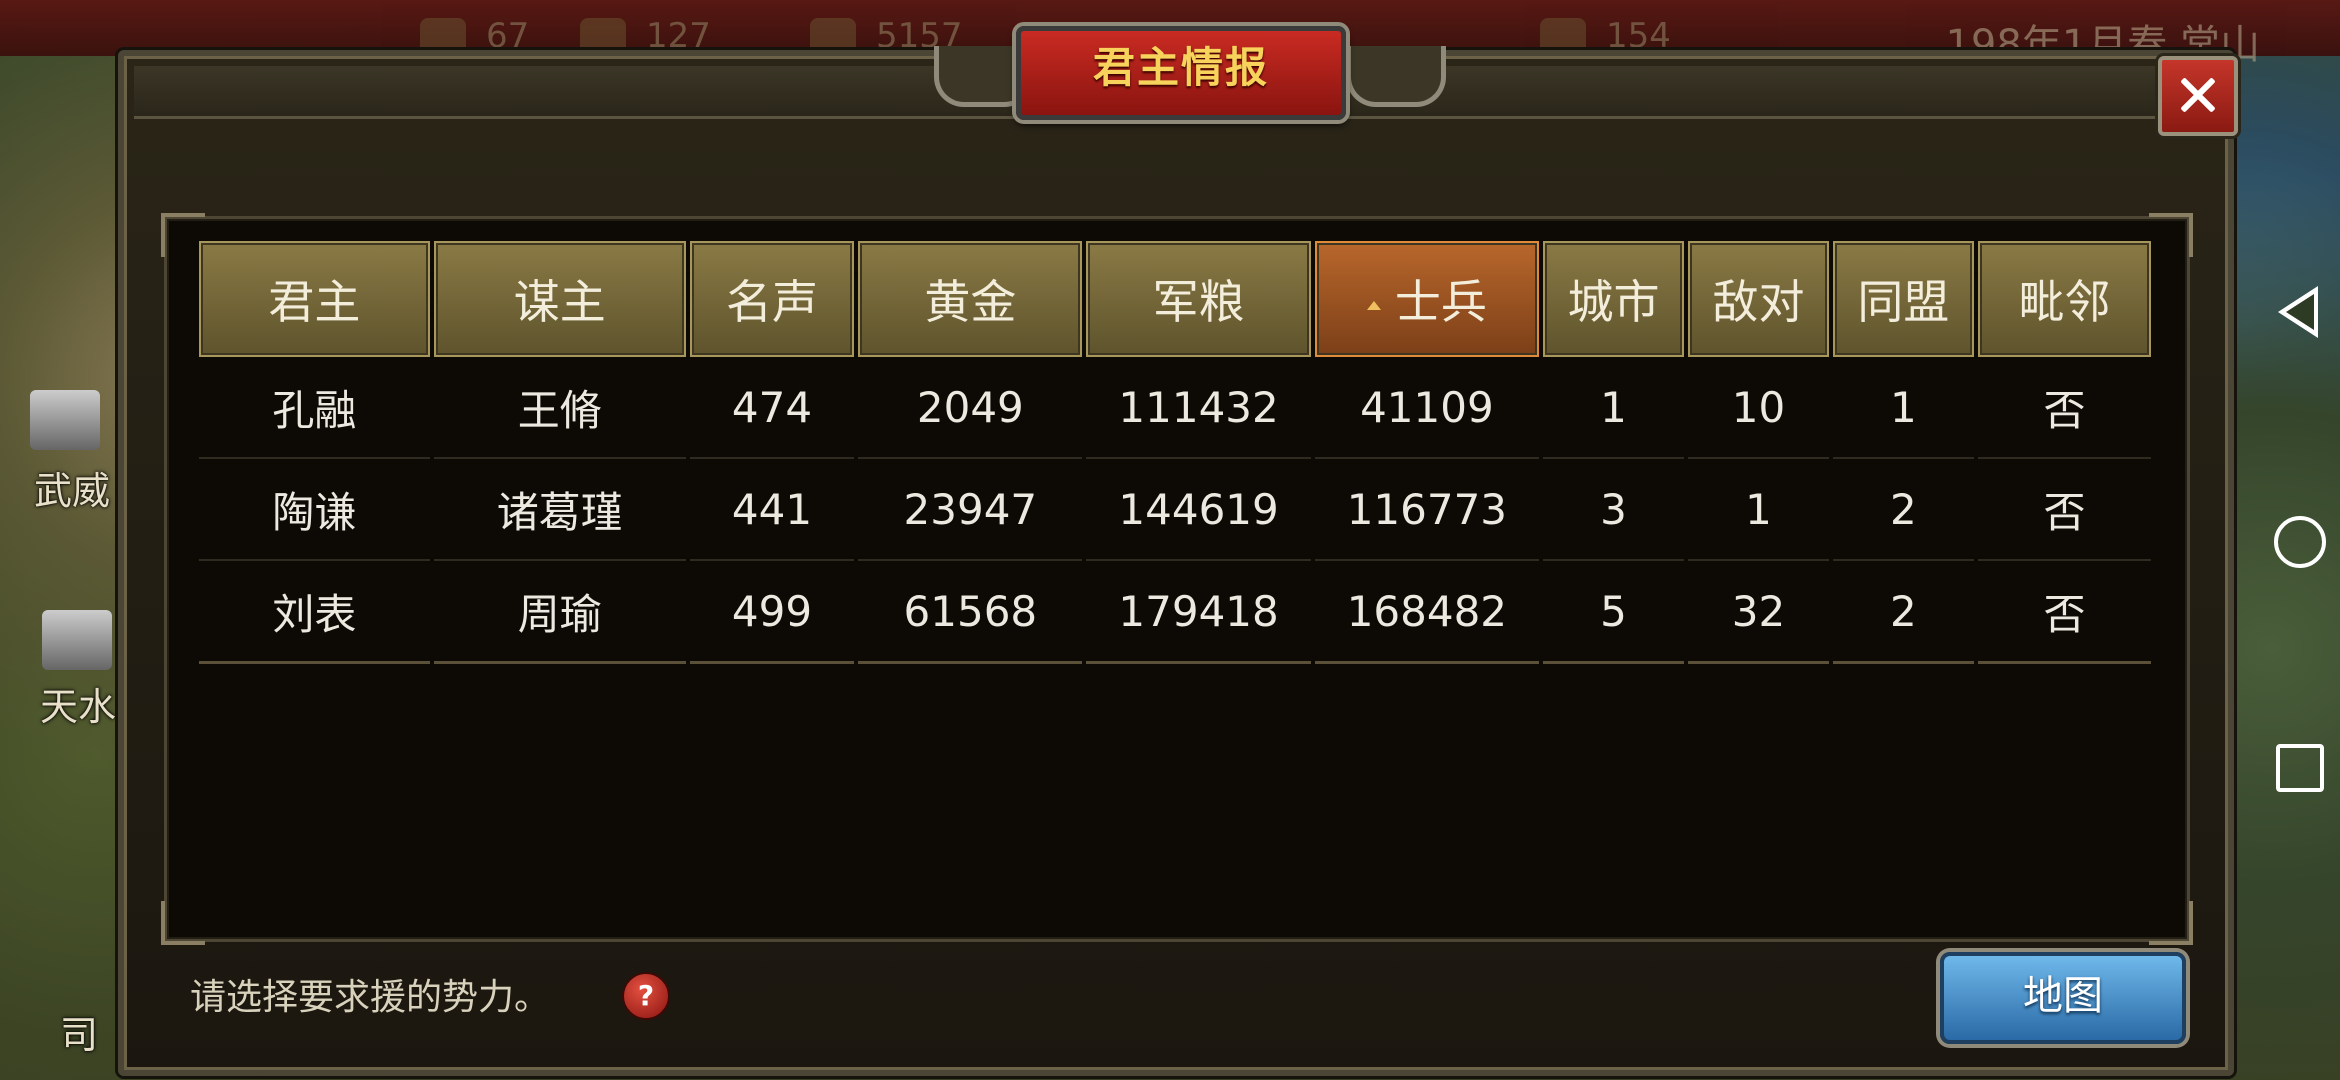 The image size is (2340, 1080). What do you see at coordinates (1426, 299) in the screenshot?
I see `column-header-soldiers: 士兵` at bounding box center [1426, 299].